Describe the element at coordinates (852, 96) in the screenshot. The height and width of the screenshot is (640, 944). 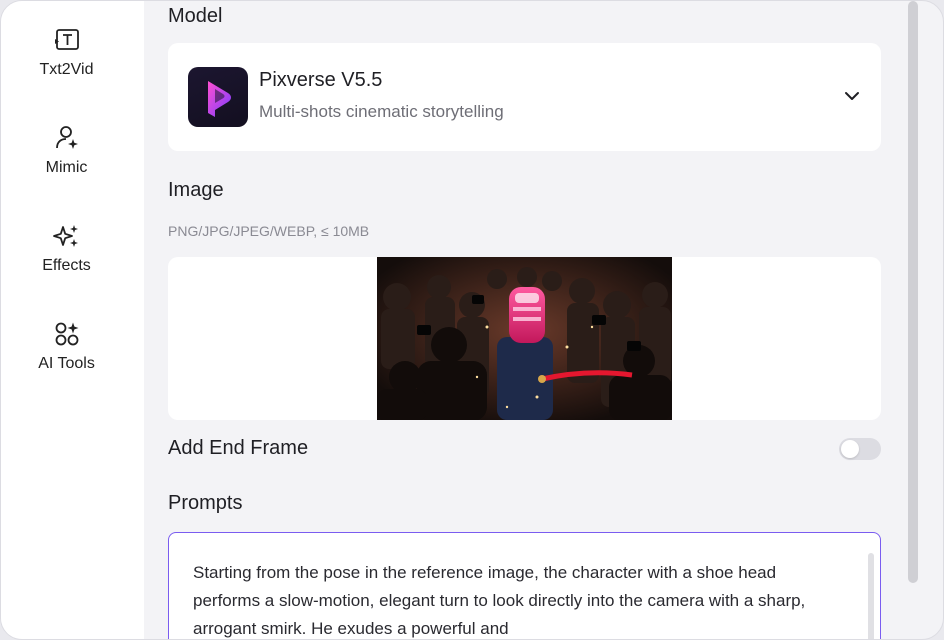
I see `chevron-down-icon` at that location.